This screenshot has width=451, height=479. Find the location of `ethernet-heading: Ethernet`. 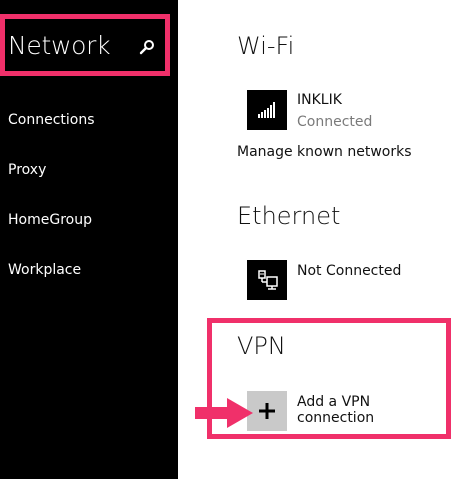

ethernet-heading: Ethernet is located at coordinates (289, 216).